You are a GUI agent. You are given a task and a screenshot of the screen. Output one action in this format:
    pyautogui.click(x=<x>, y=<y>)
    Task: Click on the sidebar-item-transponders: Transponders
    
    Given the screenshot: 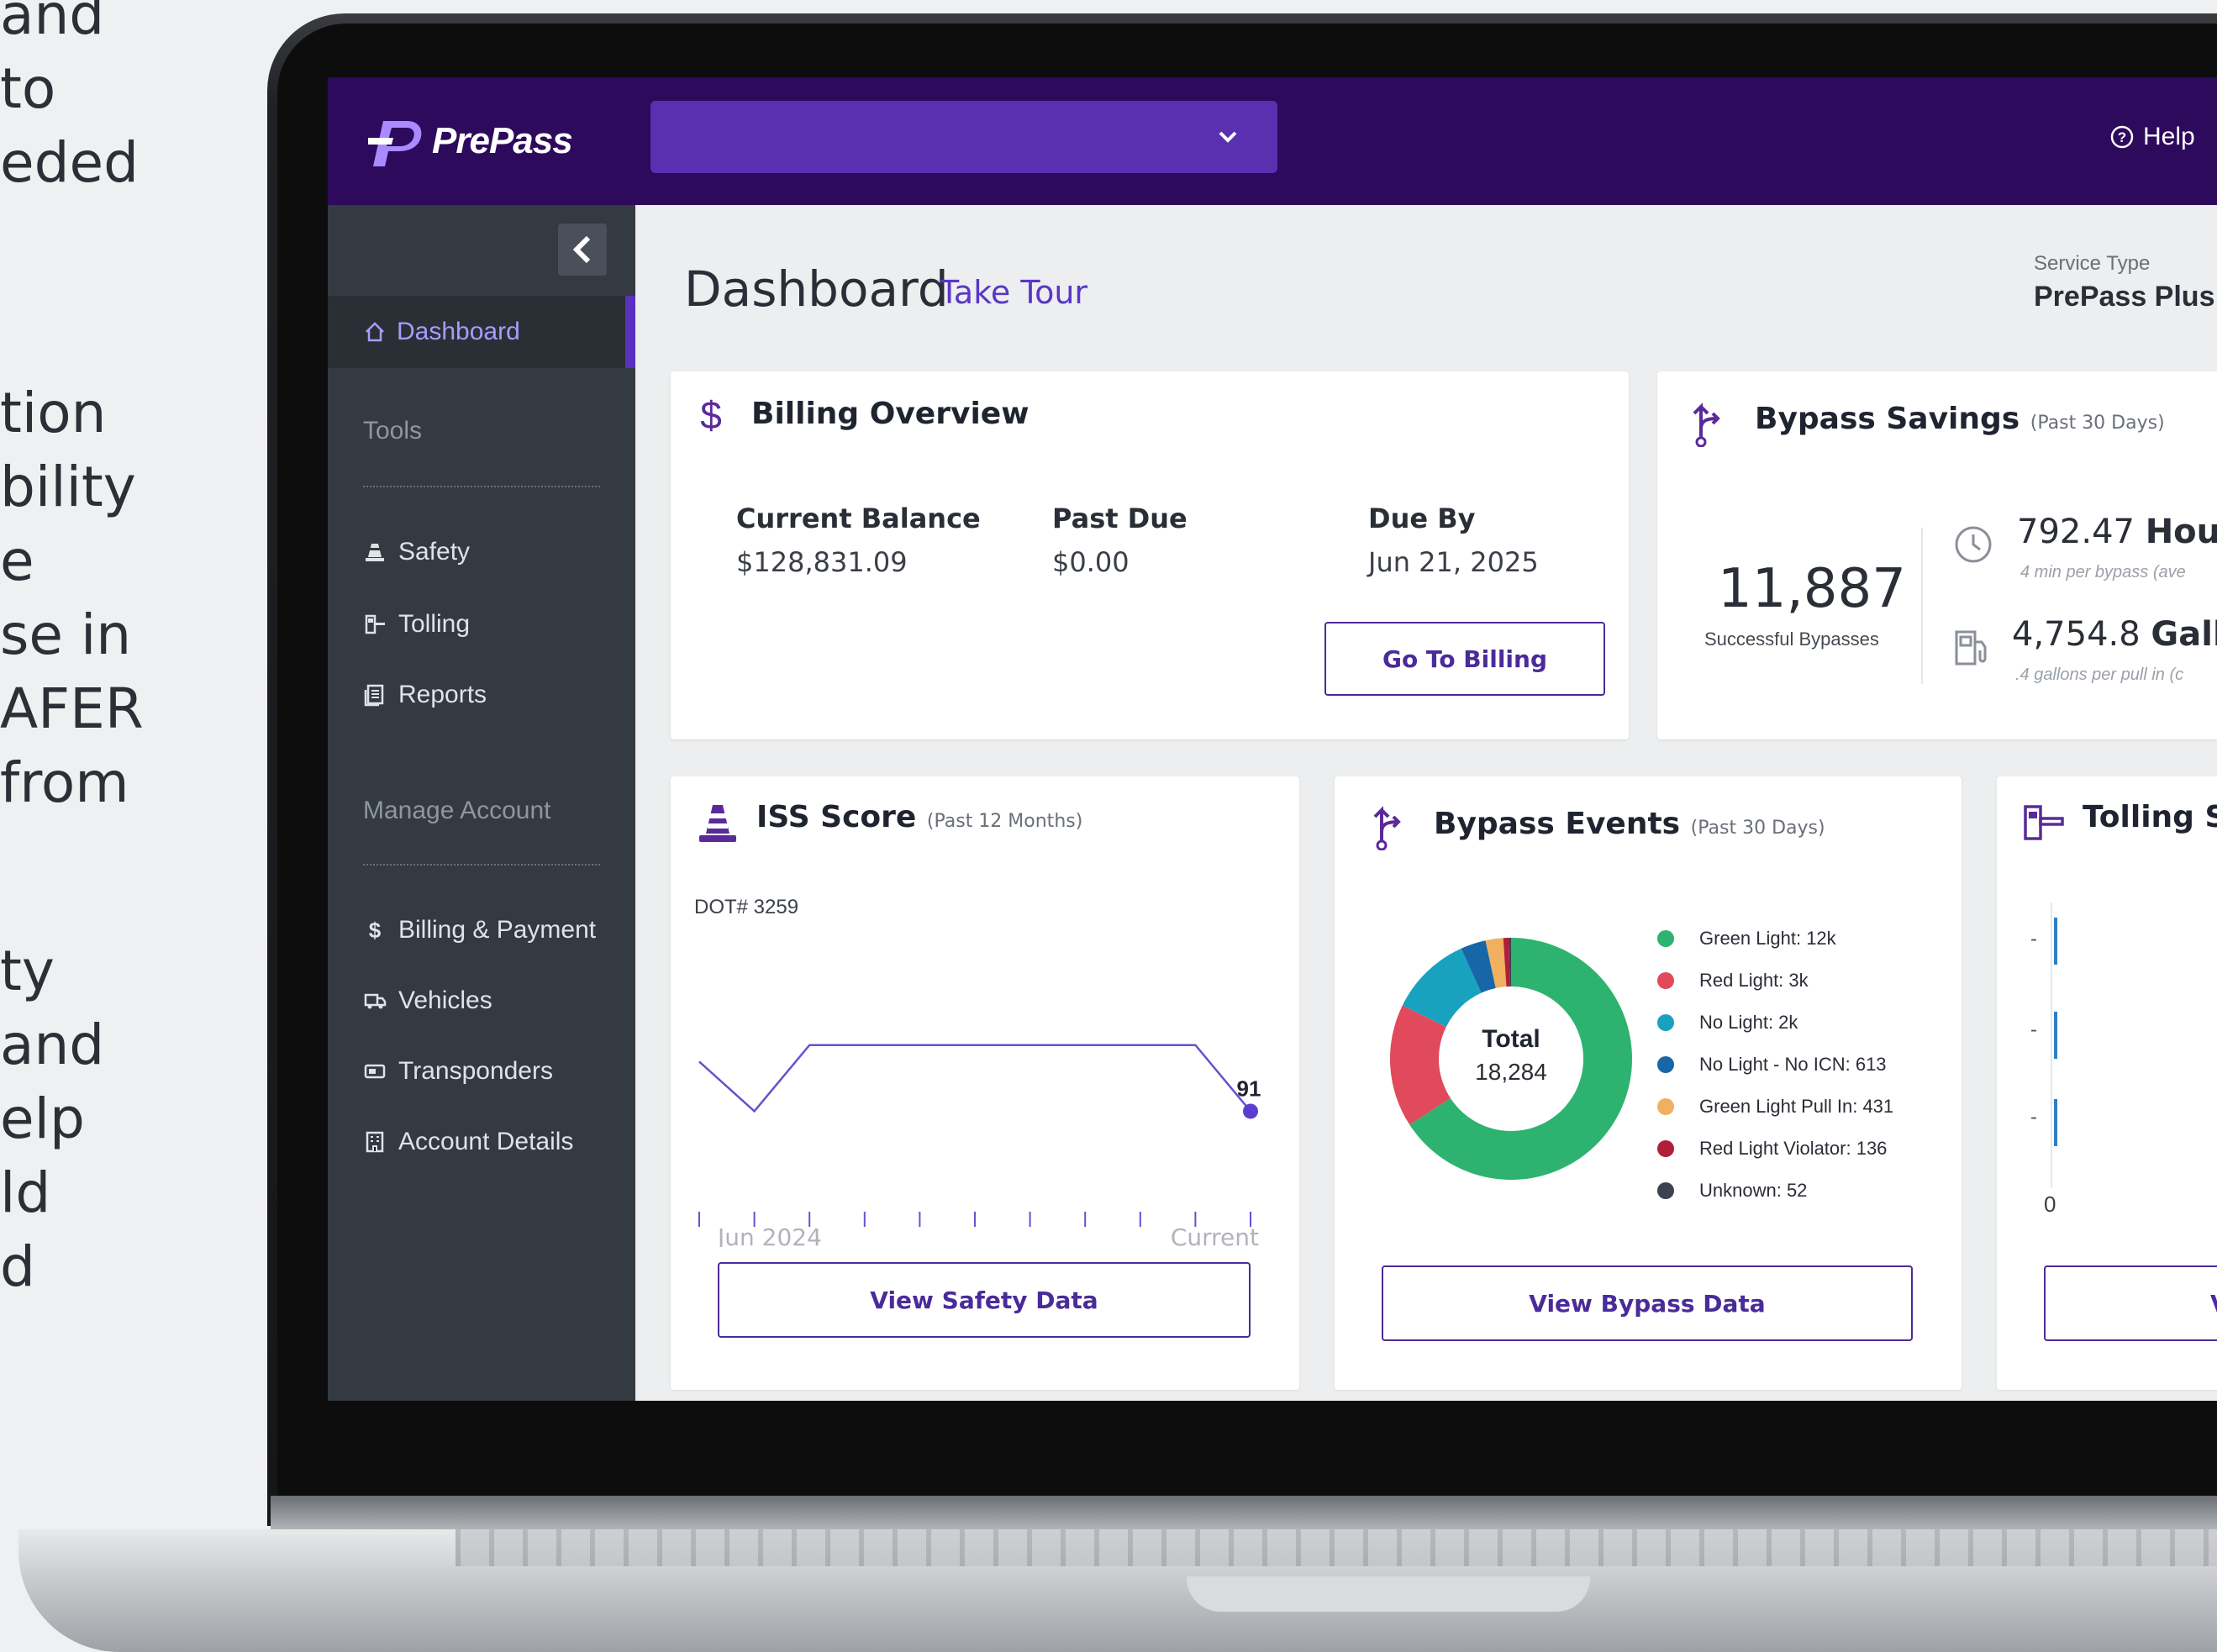 What is the action you would take?
    pyautogui.click(x=458, y=1071)
    